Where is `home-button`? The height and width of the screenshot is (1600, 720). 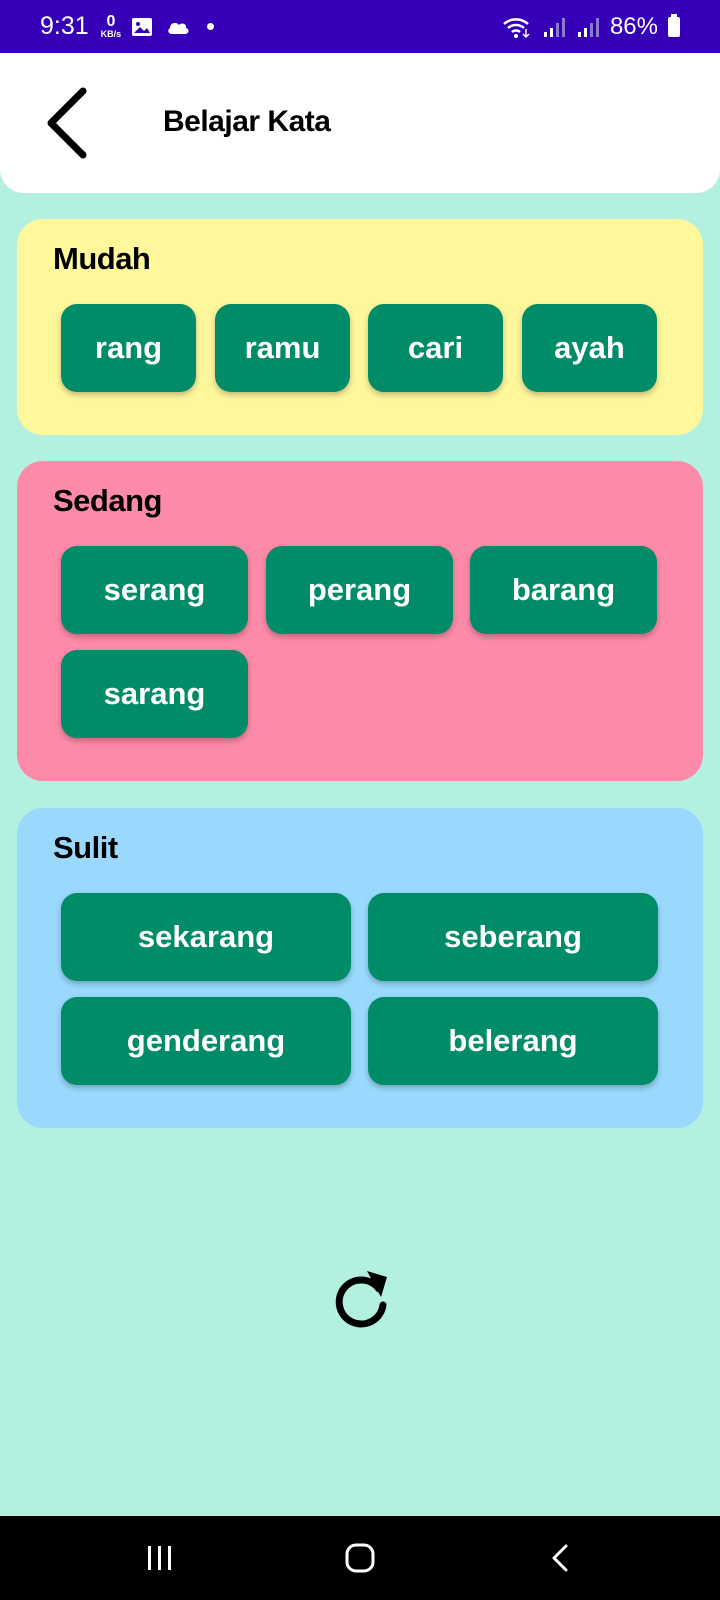
home-button is located at coordinates (360, 1558).